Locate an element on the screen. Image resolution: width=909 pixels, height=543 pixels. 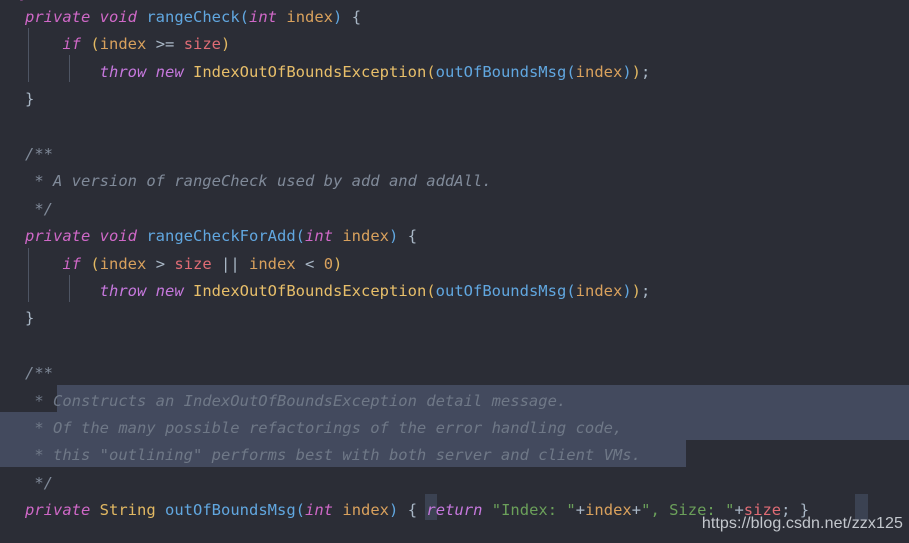
code-token: throw is located at coordinates (123, 291).